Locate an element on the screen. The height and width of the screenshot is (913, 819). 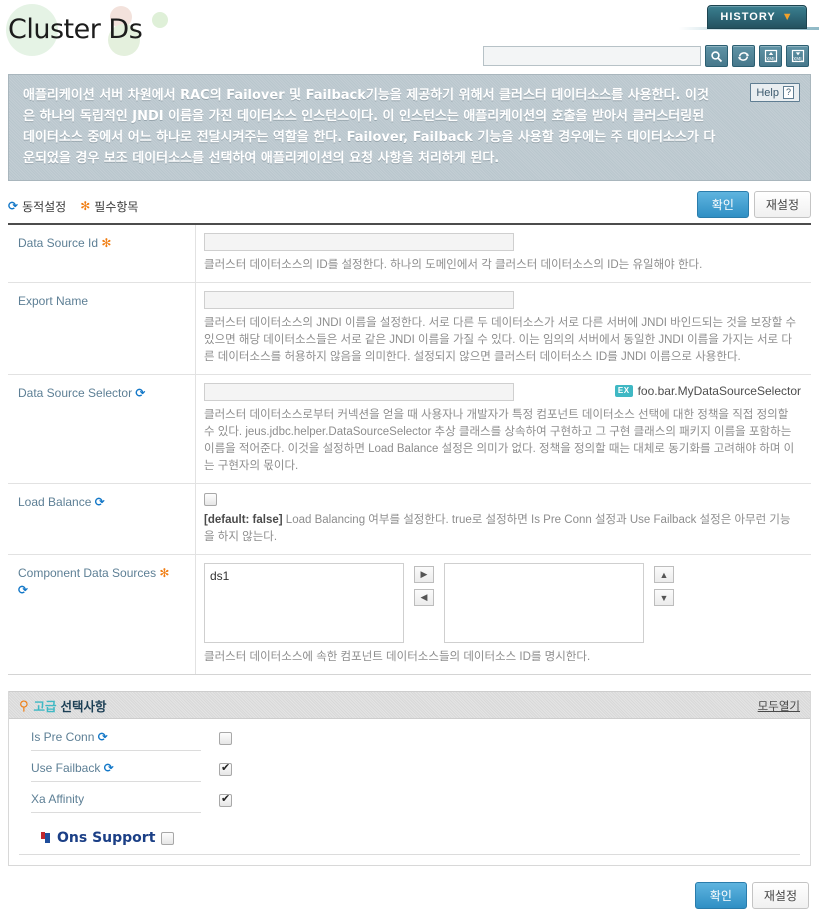
question-mark-icon: ? is located at coordinates (788, 92).